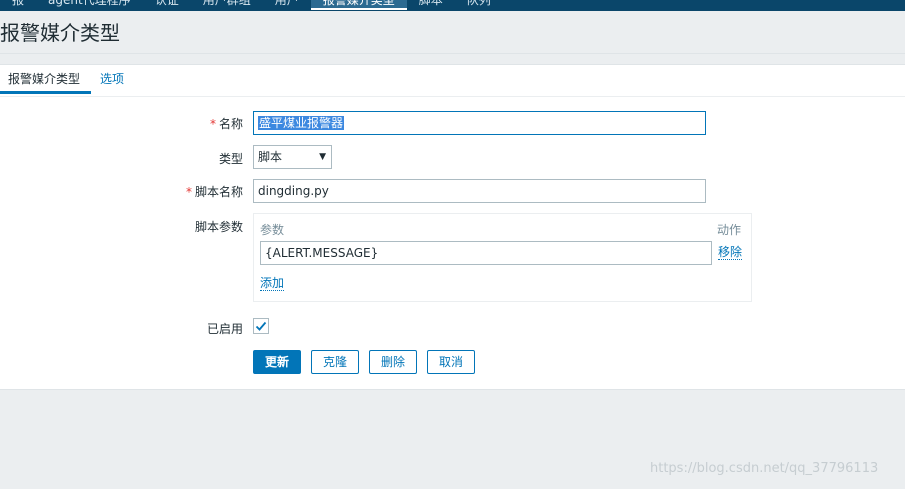 The image size is (905, 489). I want to click on param-column-header: 参数, so click(272, 230).